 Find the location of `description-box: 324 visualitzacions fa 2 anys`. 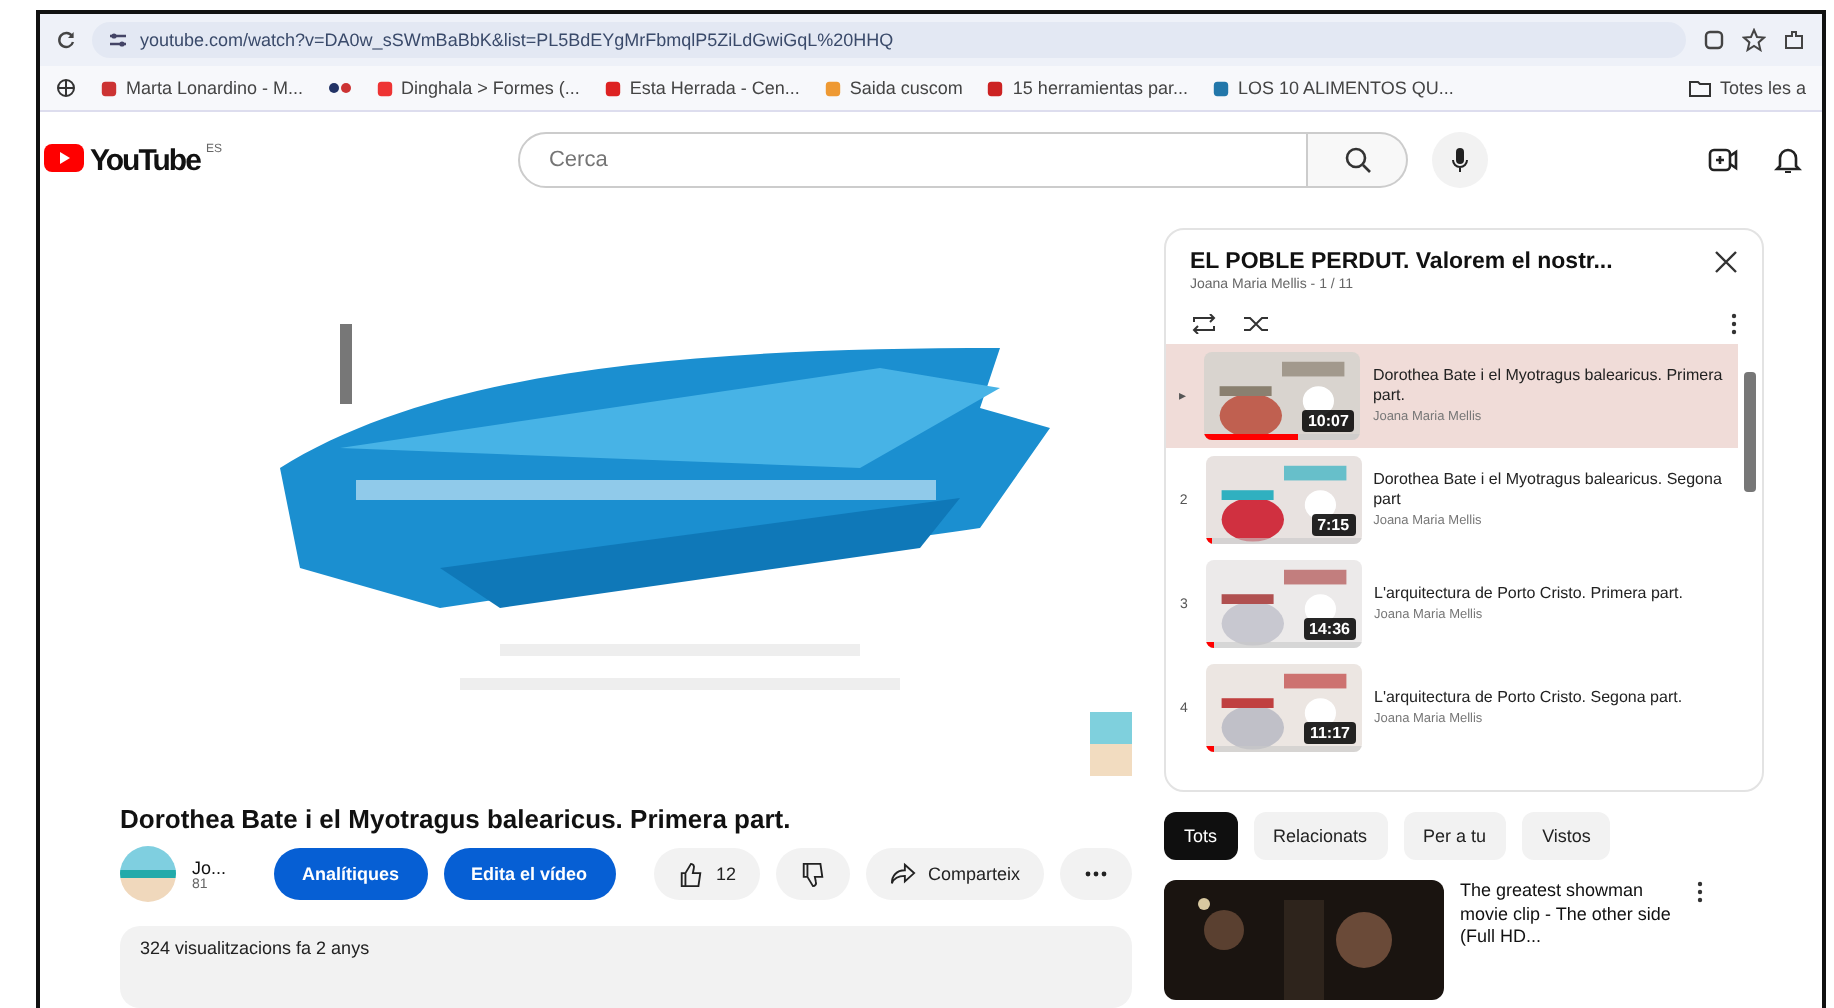

description-box: 324 visualitzacions fa 2 anys is located at coordinates (626, 967).